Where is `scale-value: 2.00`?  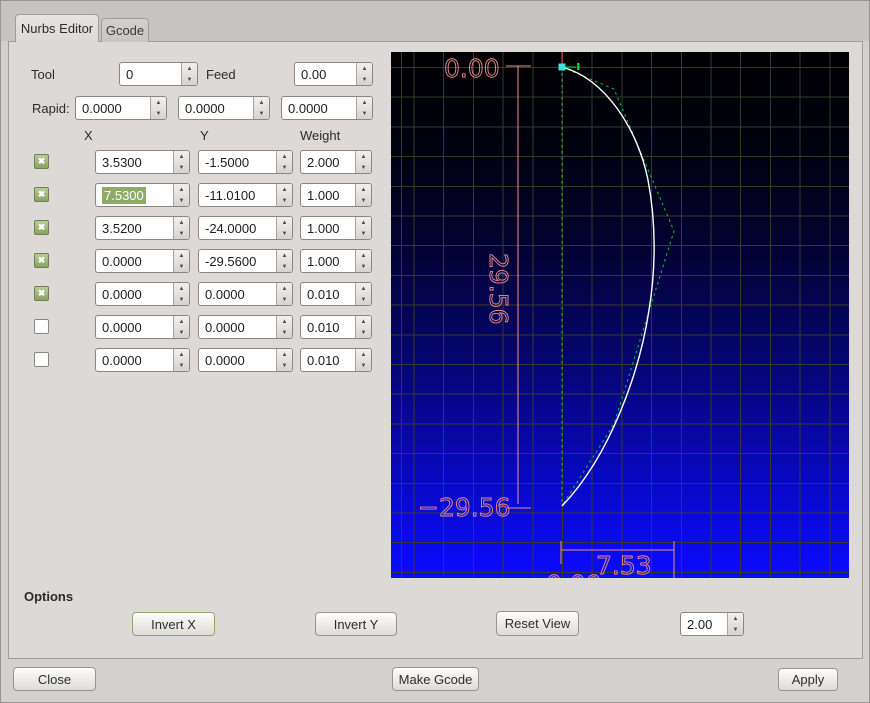
scale-value: 2.00 is located at coordinates (704, 624).